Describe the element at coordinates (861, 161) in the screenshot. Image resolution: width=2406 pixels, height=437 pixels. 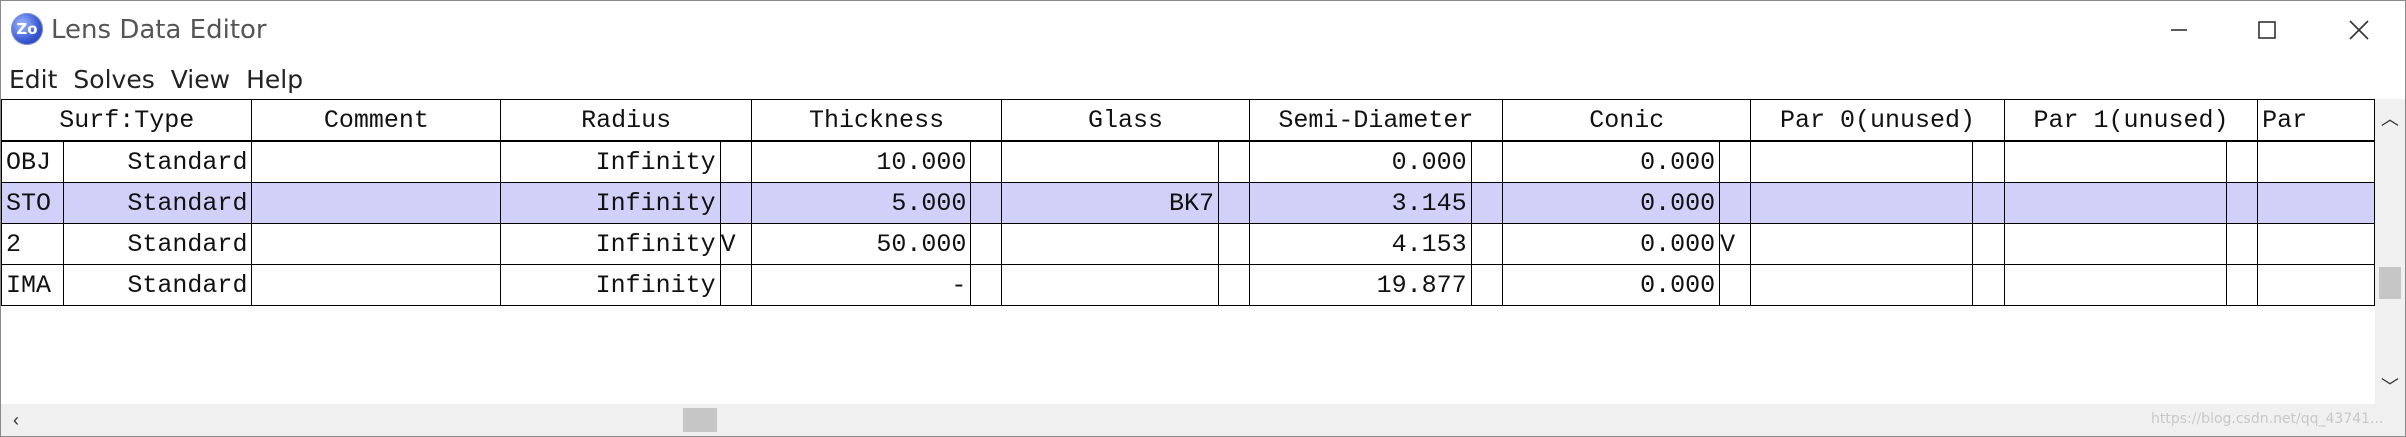
I see `cell-thickness: 10.000` at that location.